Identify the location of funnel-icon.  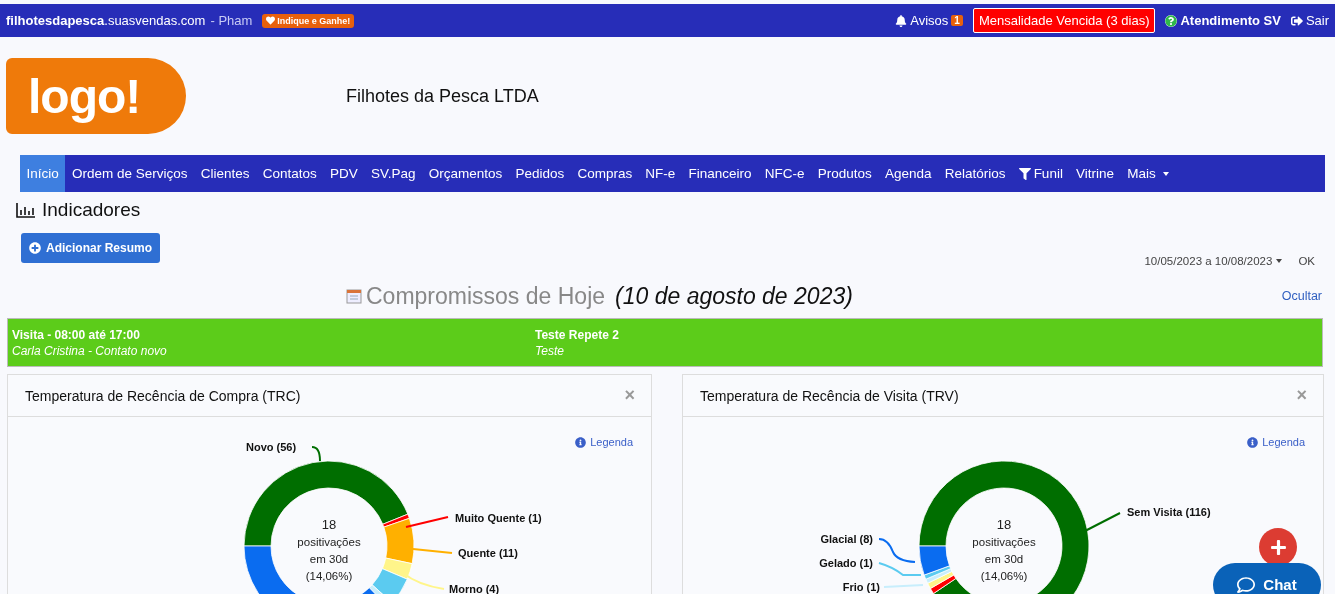
(1024, 173).